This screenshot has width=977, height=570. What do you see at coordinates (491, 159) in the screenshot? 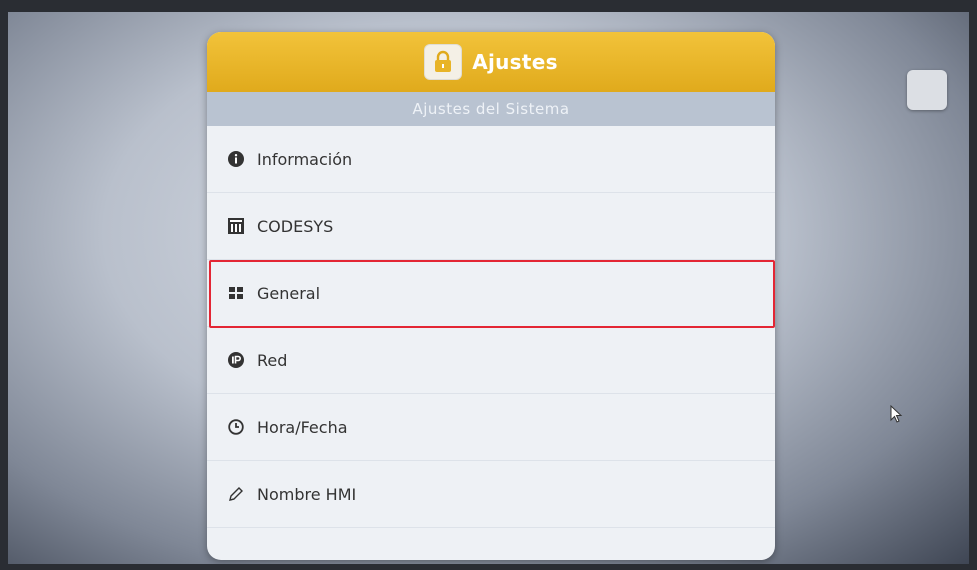
I see `menu-item-informacion: Información` at bounding box center [491, 159].